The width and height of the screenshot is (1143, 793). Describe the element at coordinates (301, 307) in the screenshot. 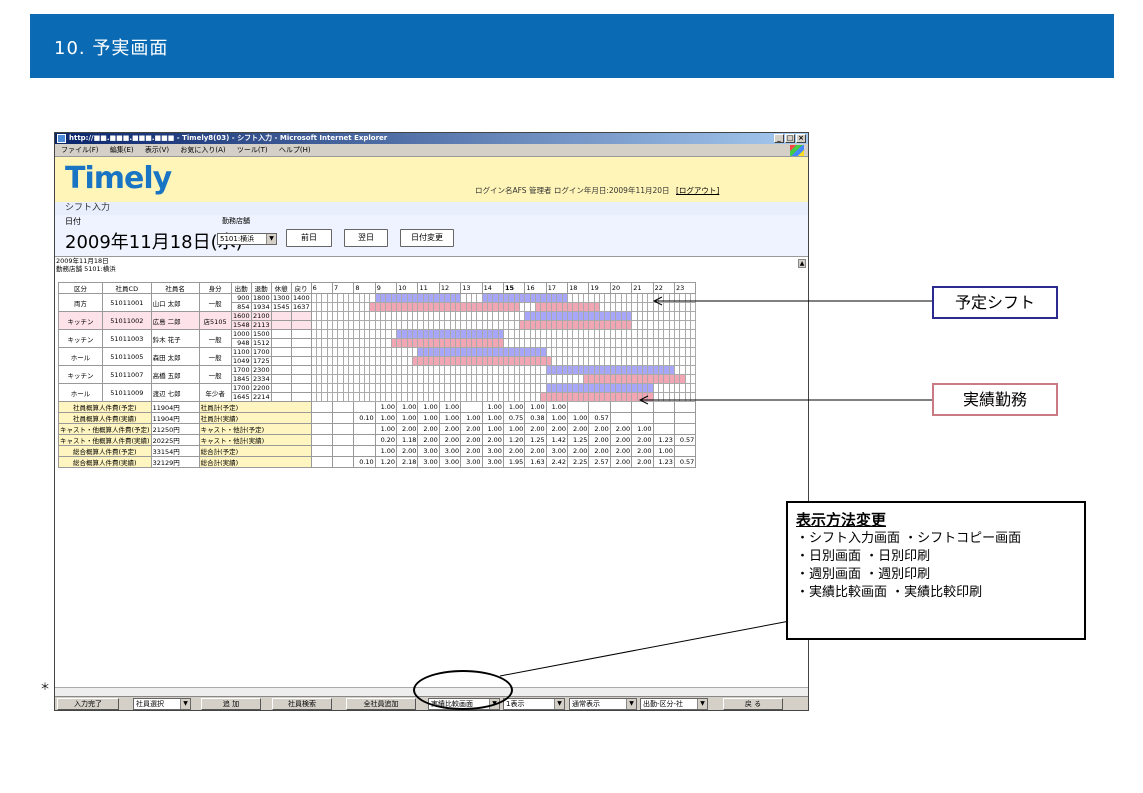

I see `time-cell: 1637` at that location.